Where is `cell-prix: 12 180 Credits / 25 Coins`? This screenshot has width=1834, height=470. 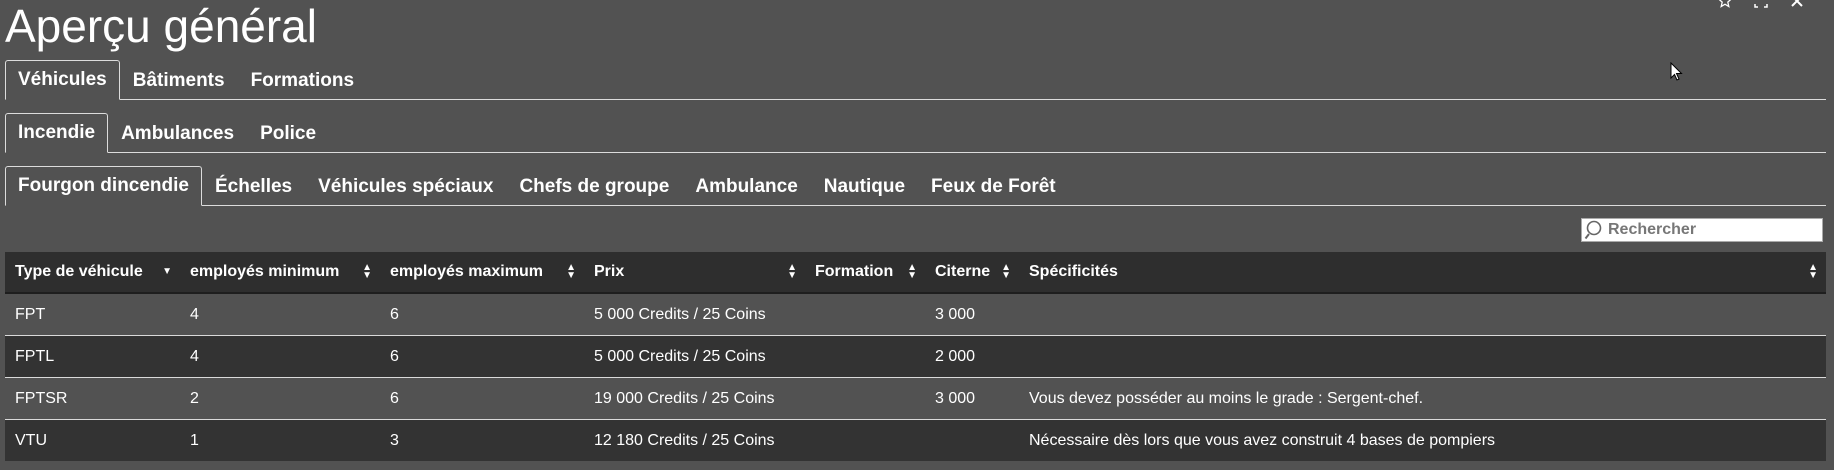 cell-prix: 12 180 Credits / 25 Coins is located at coordinates (694, 440).